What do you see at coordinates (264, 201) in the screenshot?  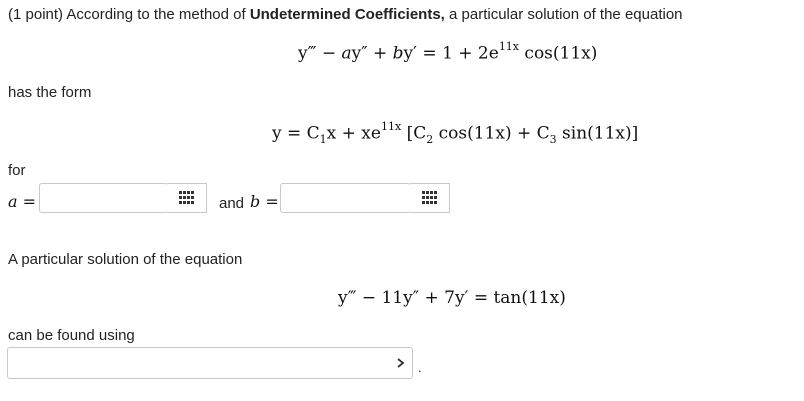 I see `b-label: b =` at bounding box center [264, 201].